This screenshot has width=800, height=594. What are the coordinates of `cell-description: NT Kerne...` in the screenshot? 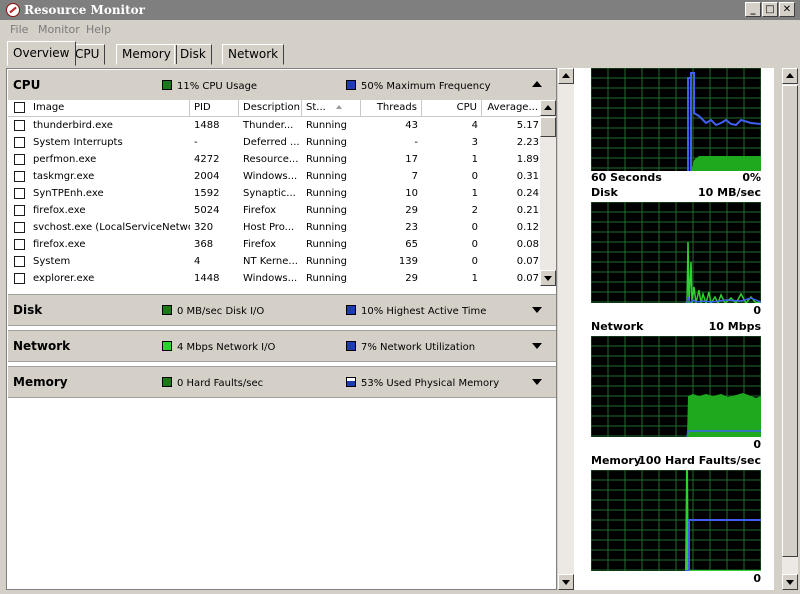 It's located at (270, 261).